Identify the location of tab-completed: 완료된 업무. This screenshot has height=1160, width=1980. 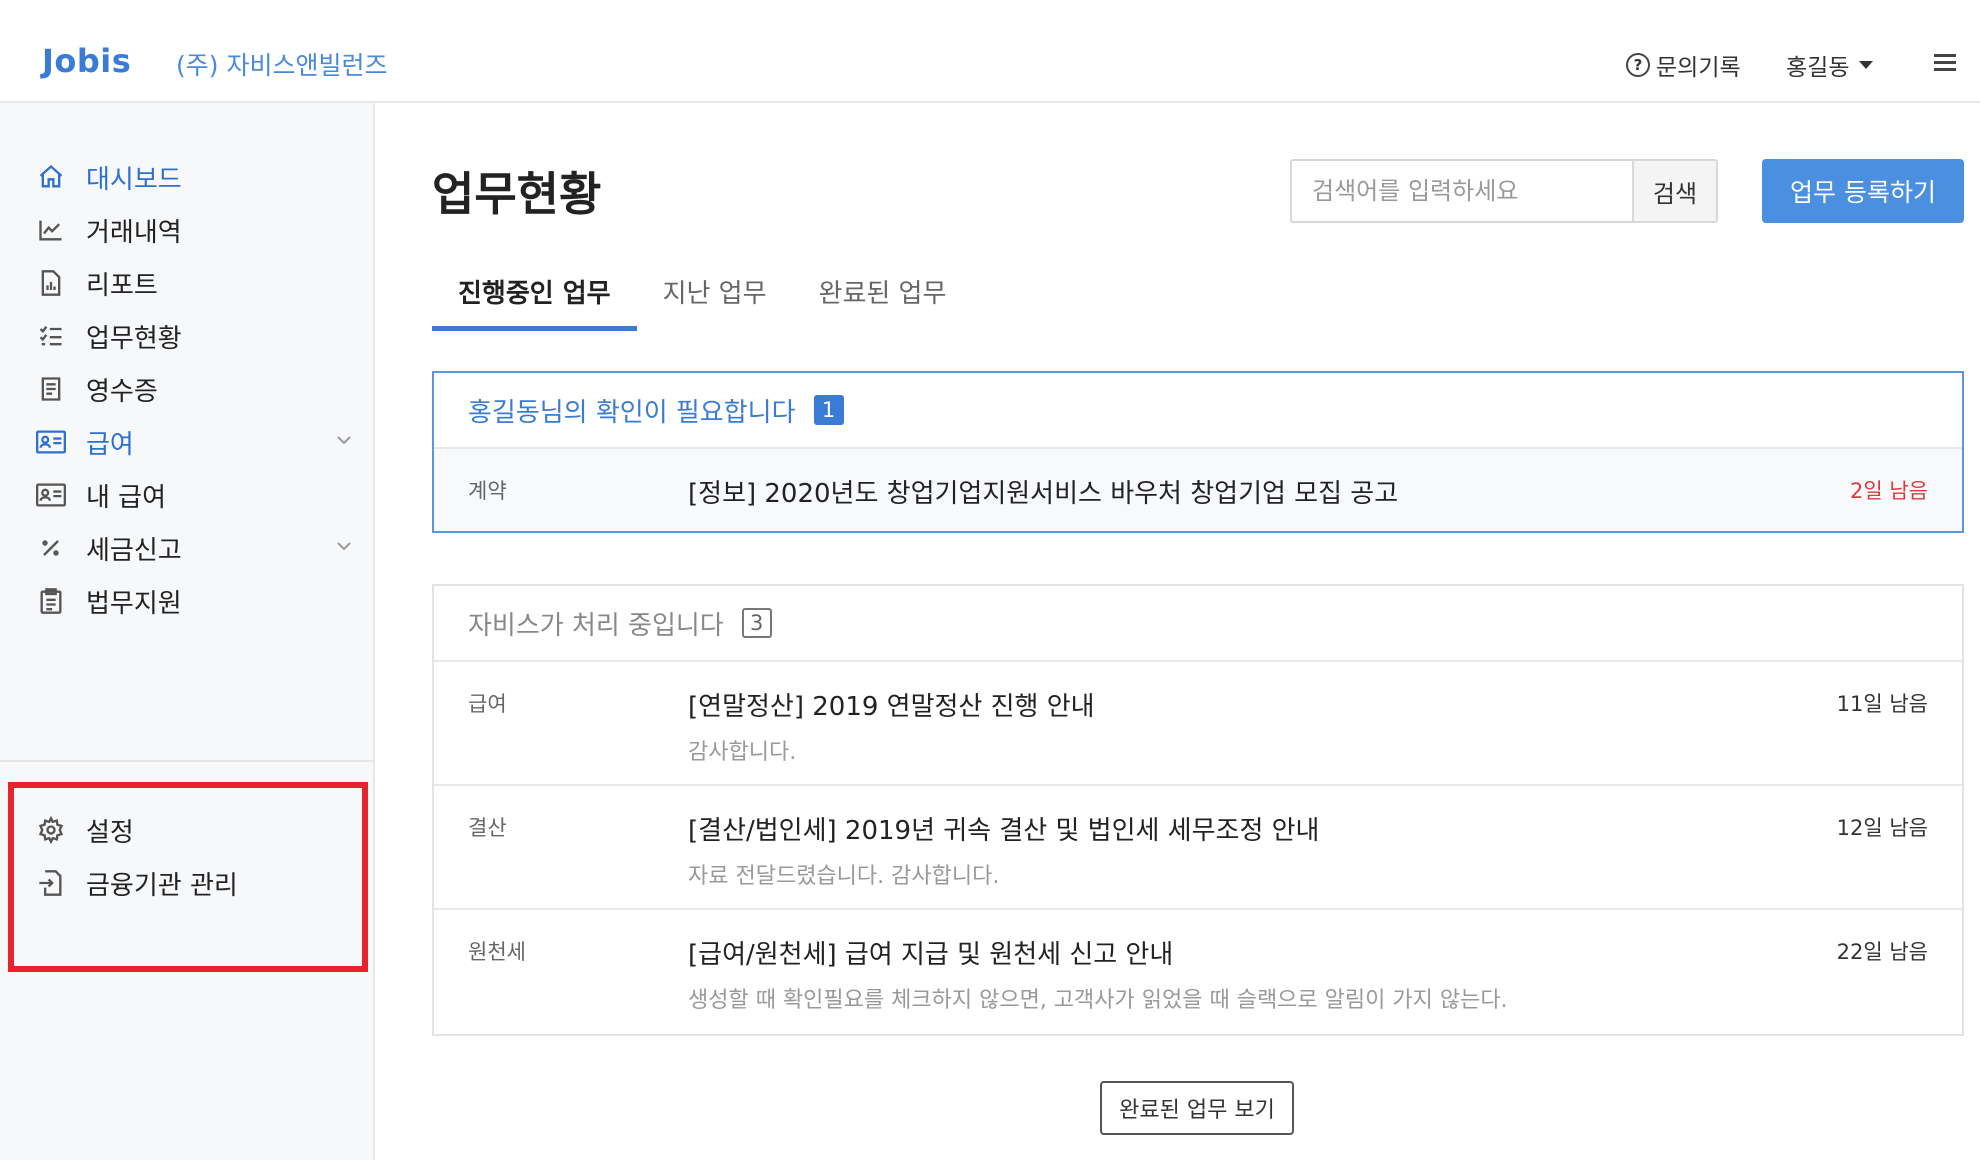
(883, 298).